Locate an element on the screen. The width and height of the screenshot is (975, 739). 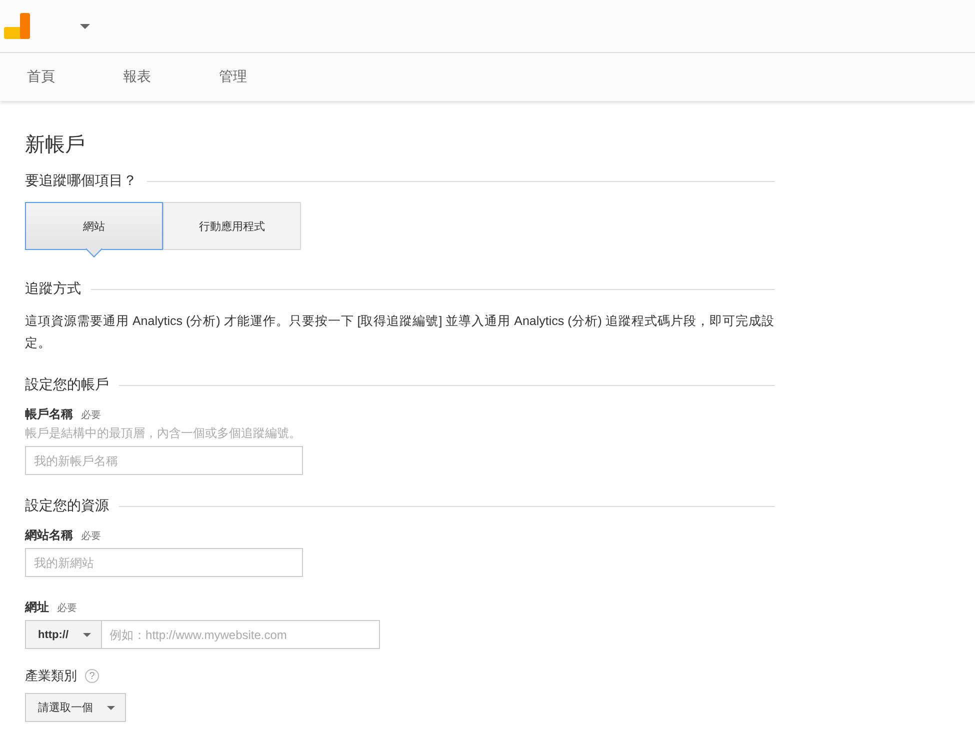
input-field: 我的新帳戶名稱 is located at coordinates (164, 460).